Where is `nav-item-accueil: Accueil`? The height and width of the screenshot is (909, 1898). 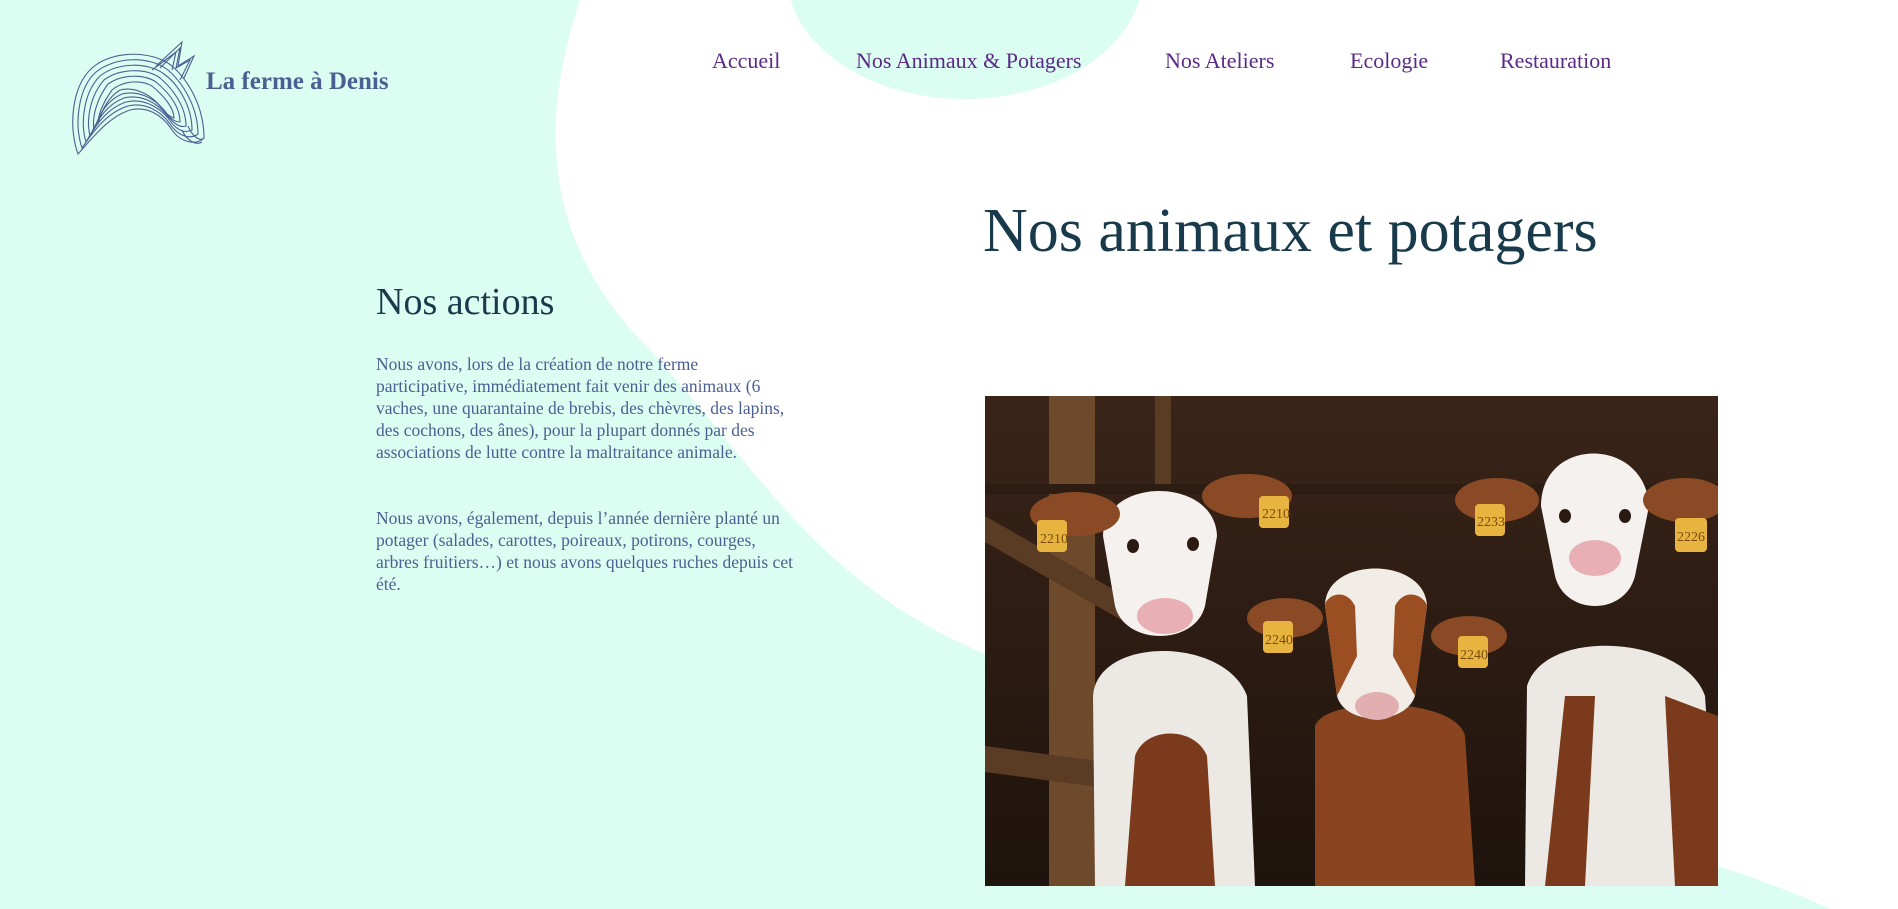
nav-item-accueil: Accueil is located at coordinates (746, 61).